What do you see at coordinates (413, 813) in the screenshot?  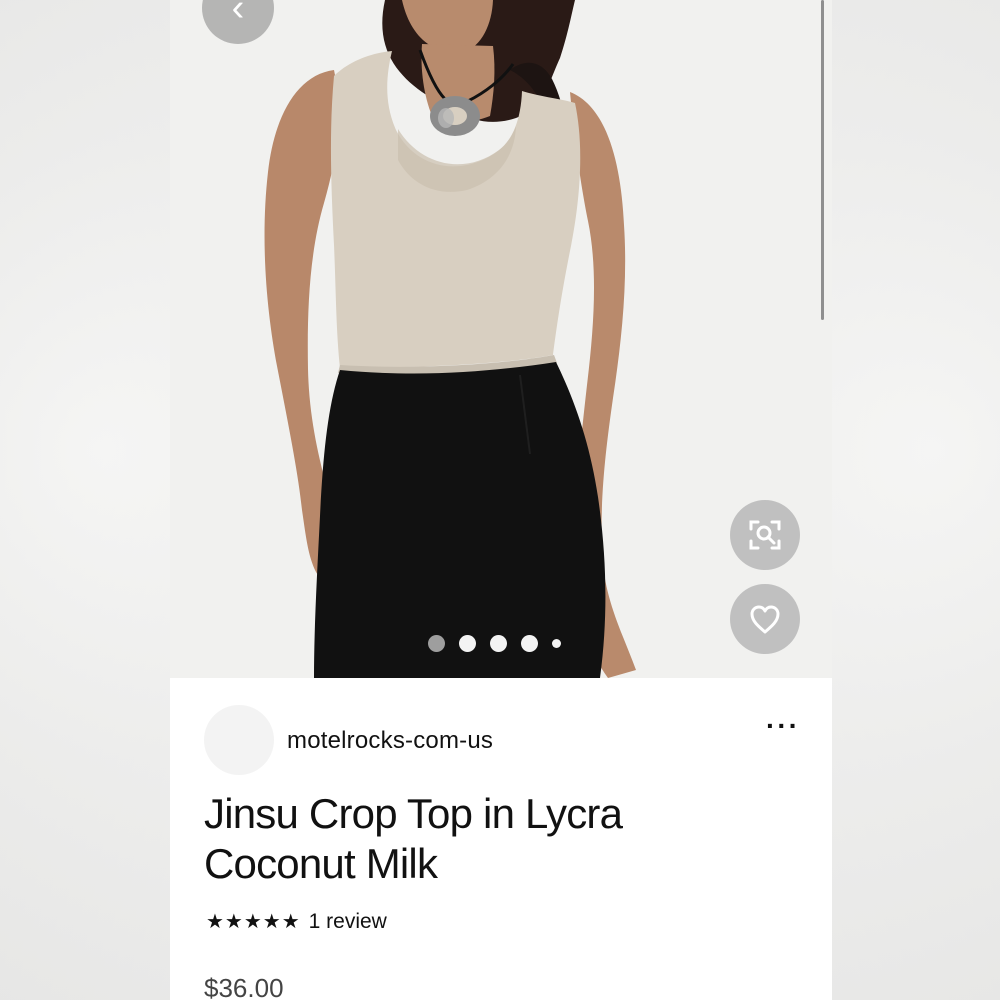 I see `product-title-line-1: Jinsu Crop Top in Lycra` at bounding box center [413, 813].